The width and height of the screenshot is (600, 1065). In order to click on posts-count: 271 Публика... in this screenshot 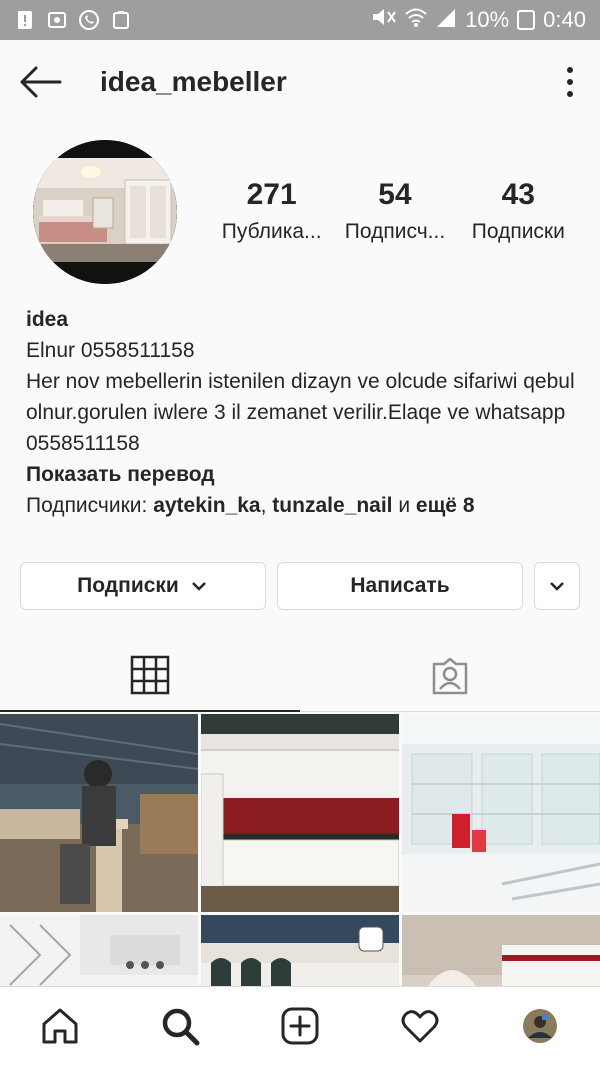, I will do `click(271, 211)`.